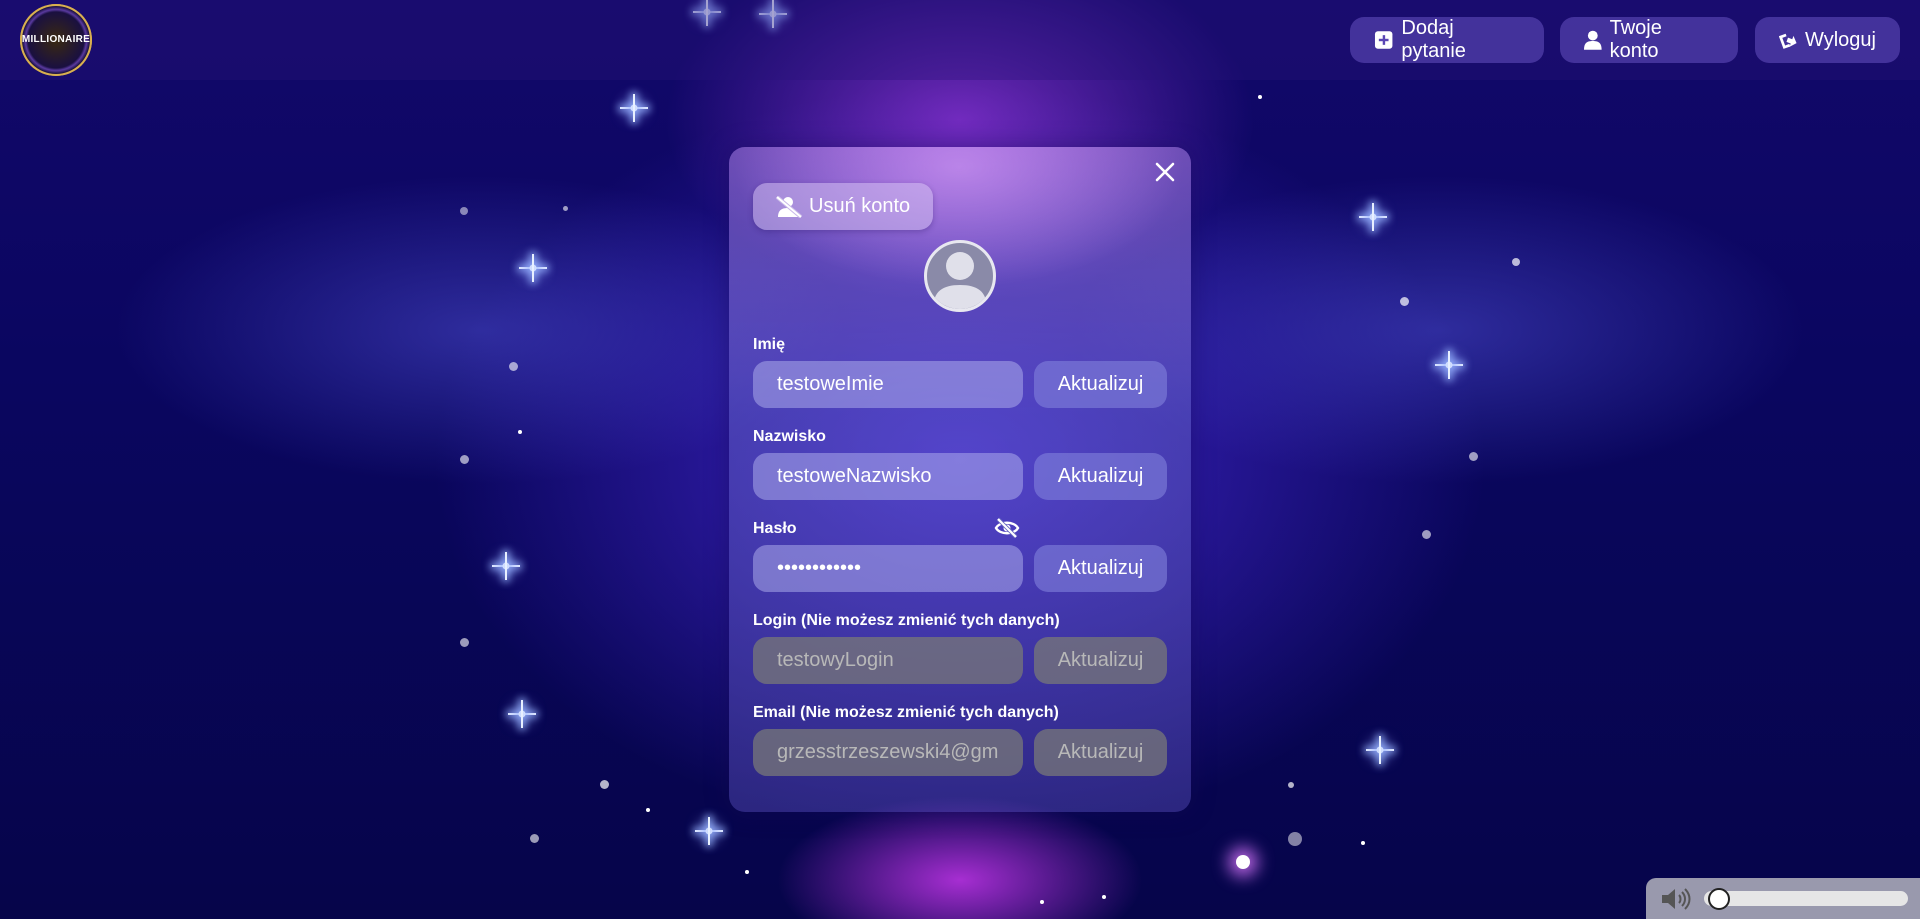 This screenshot has height=919, width=1920. I want to click on password-input, so click(888, 568).